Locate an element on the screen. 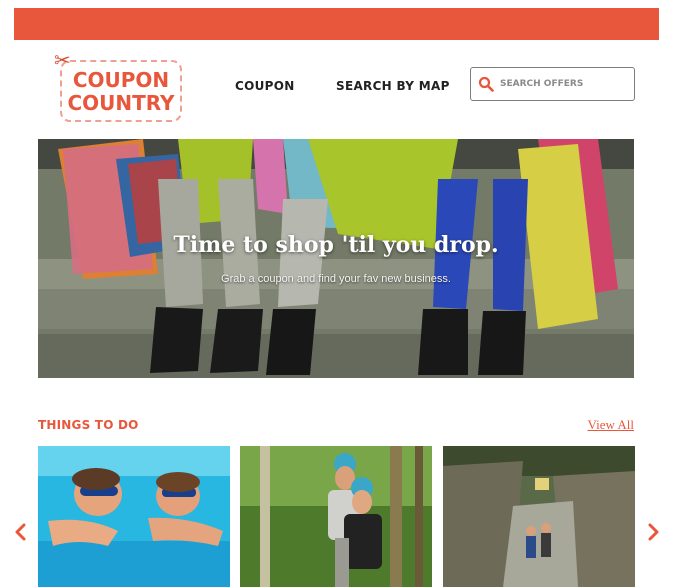 This screenshot has width=674, height=587. top-accent-bar is located at coordinates (336, 24).